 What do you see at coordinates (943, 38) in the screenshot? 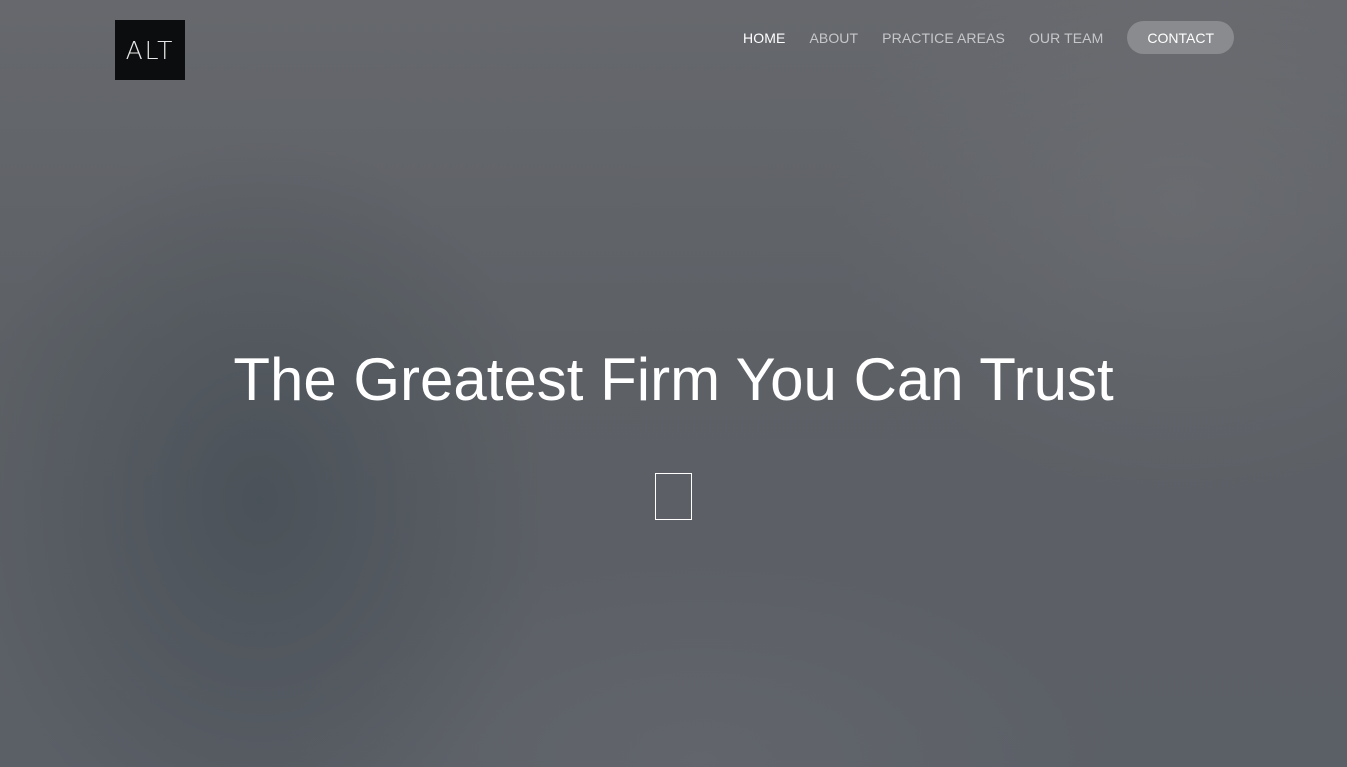
I see `nav-item-practice-areas: PRACTICE AREAS` at bounding box center [943, 38].